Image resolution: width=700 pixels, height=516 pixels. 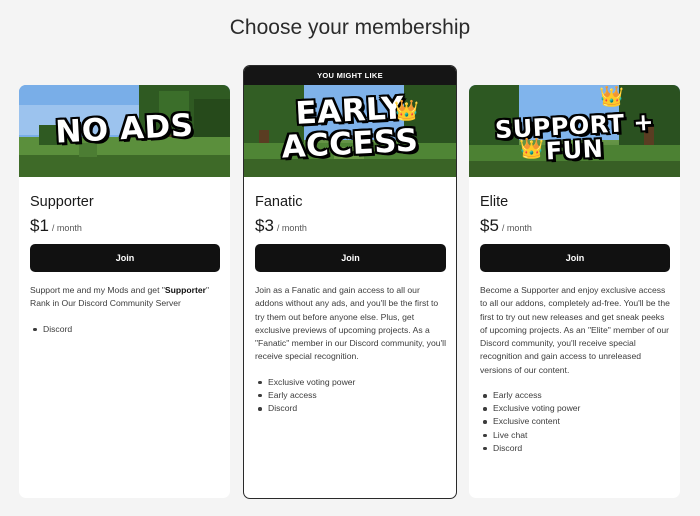 I want to click on page-title: Choose your membership, so click(x=350, y=27).